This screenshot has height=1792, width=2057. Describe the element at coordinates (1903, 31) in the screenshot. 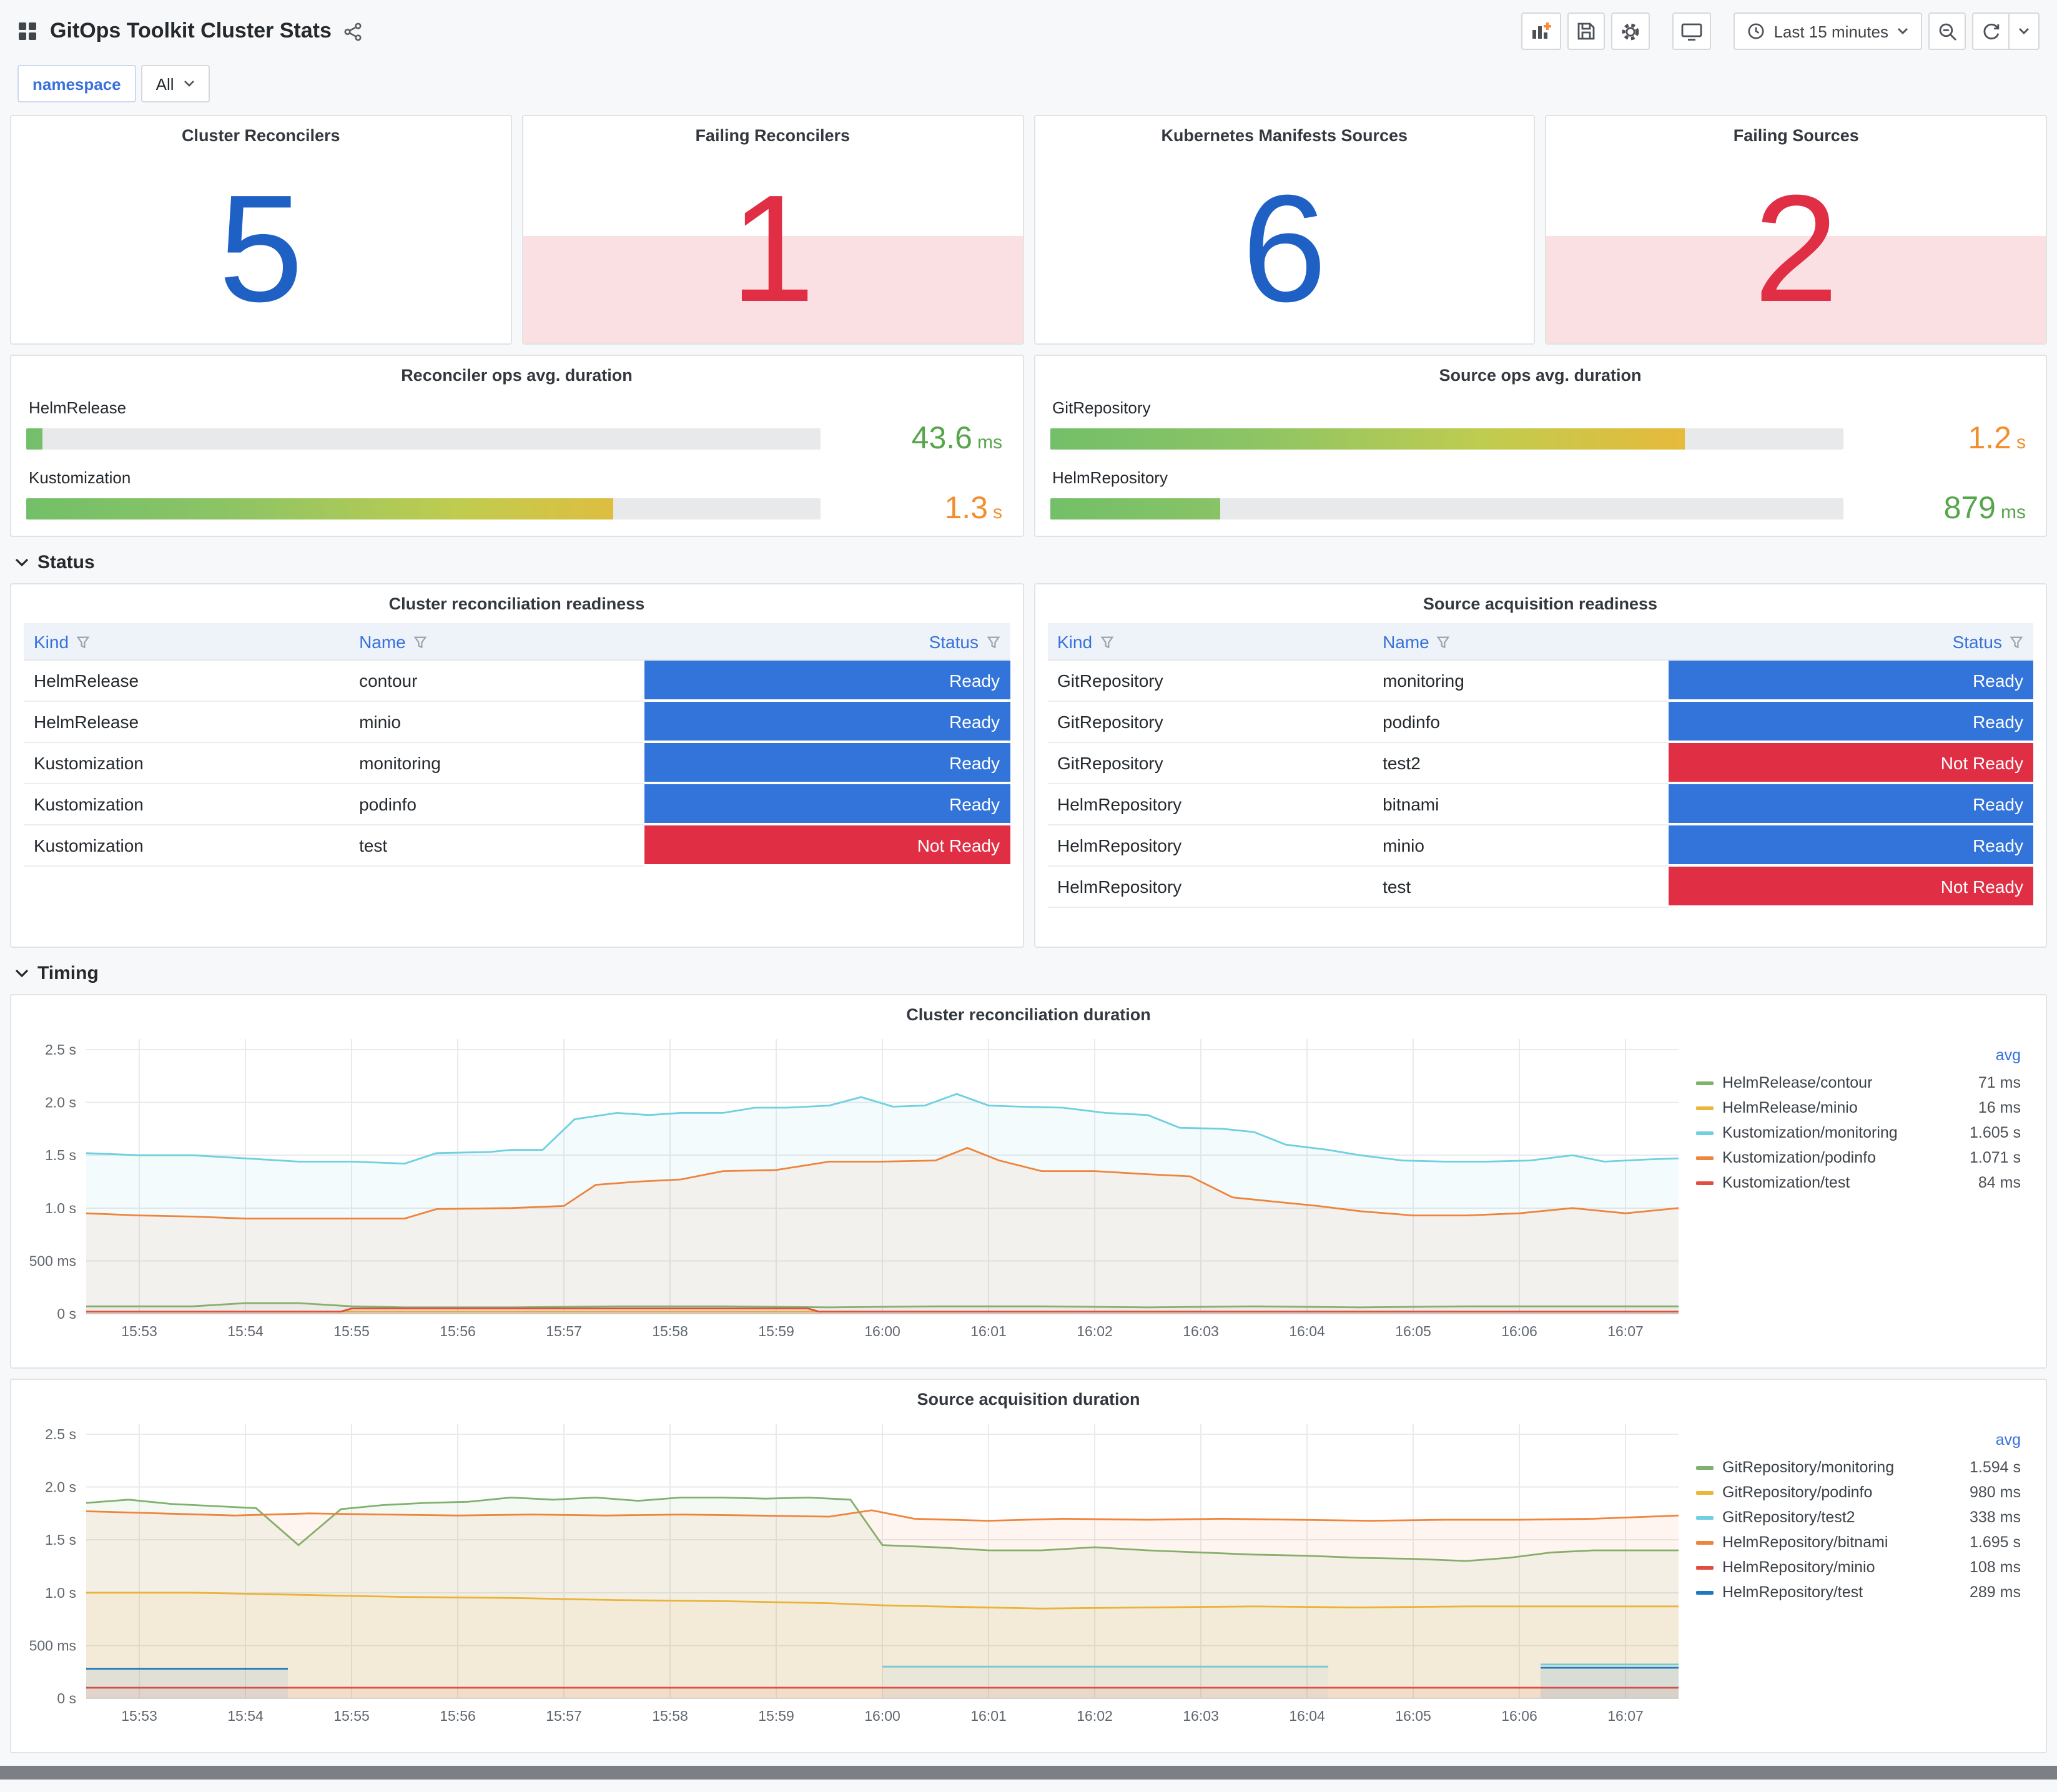

I see `caret-down-icon` at that location.